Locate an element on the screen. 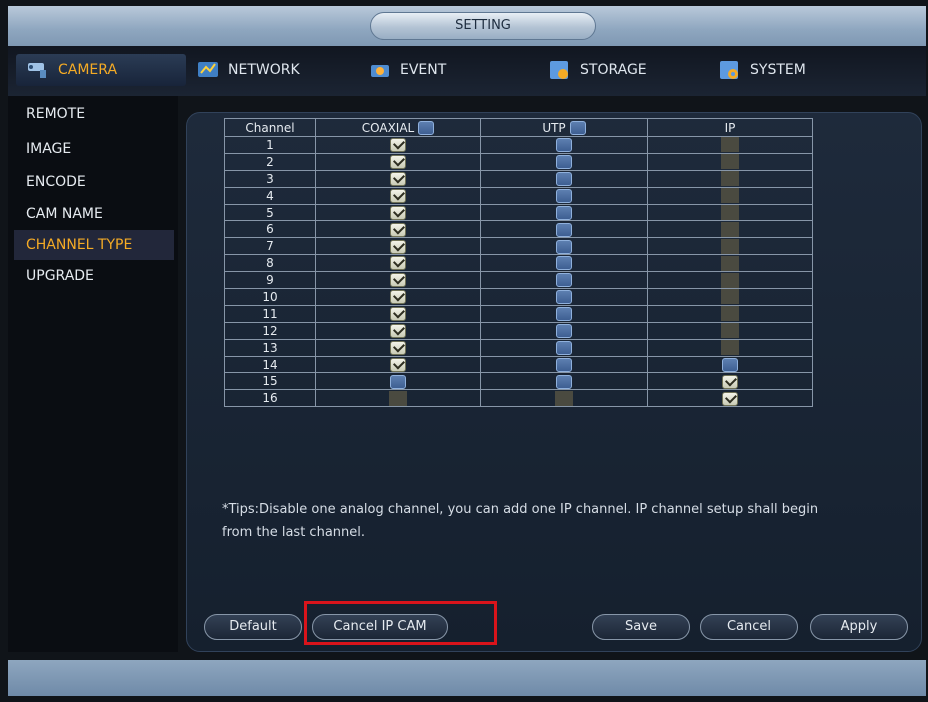 The height and width of the screenshot is (702, 928). tab-event: EVENT is located at coordinates (407, 70).